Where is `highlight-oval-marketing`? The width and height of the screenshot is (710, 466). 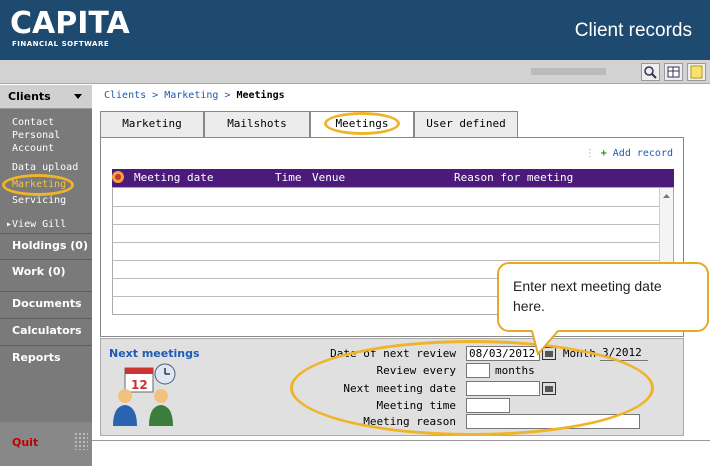
highlight-oval-marketing is located at coordinates (38, 185).